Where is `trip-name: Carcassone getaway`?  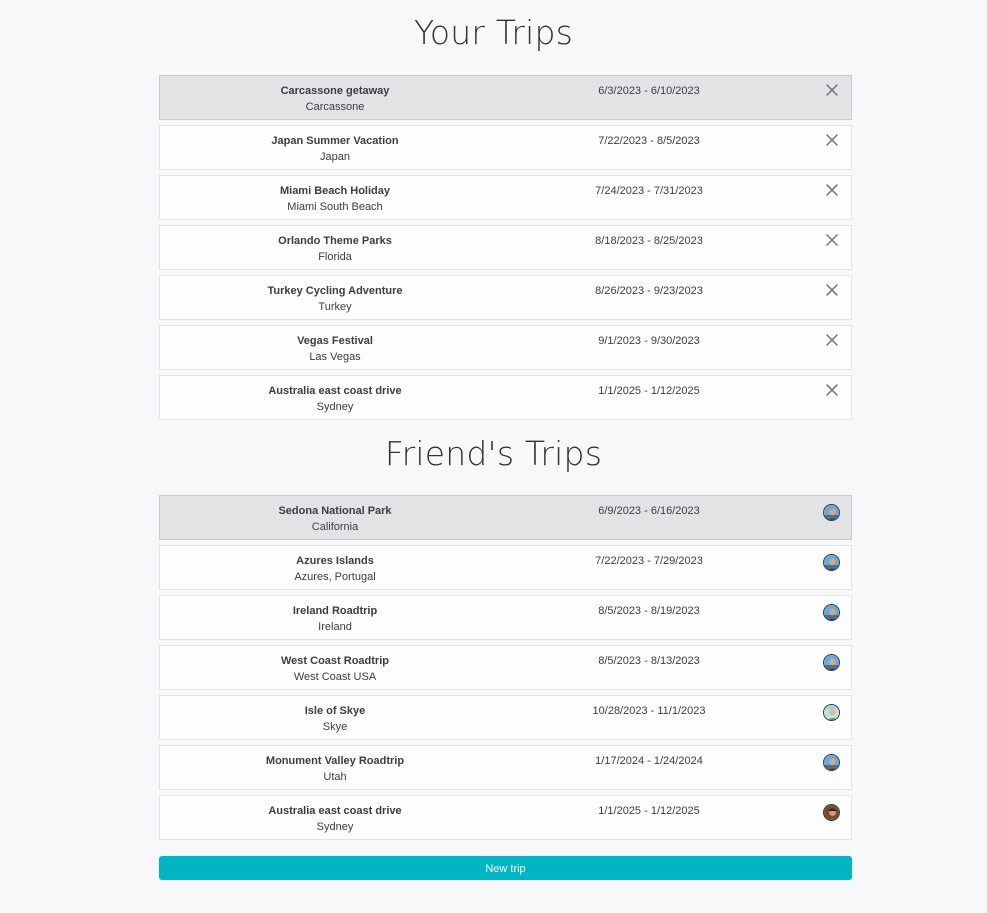 trip-name: Carcassone getaway is located at coordinates (335, 91).